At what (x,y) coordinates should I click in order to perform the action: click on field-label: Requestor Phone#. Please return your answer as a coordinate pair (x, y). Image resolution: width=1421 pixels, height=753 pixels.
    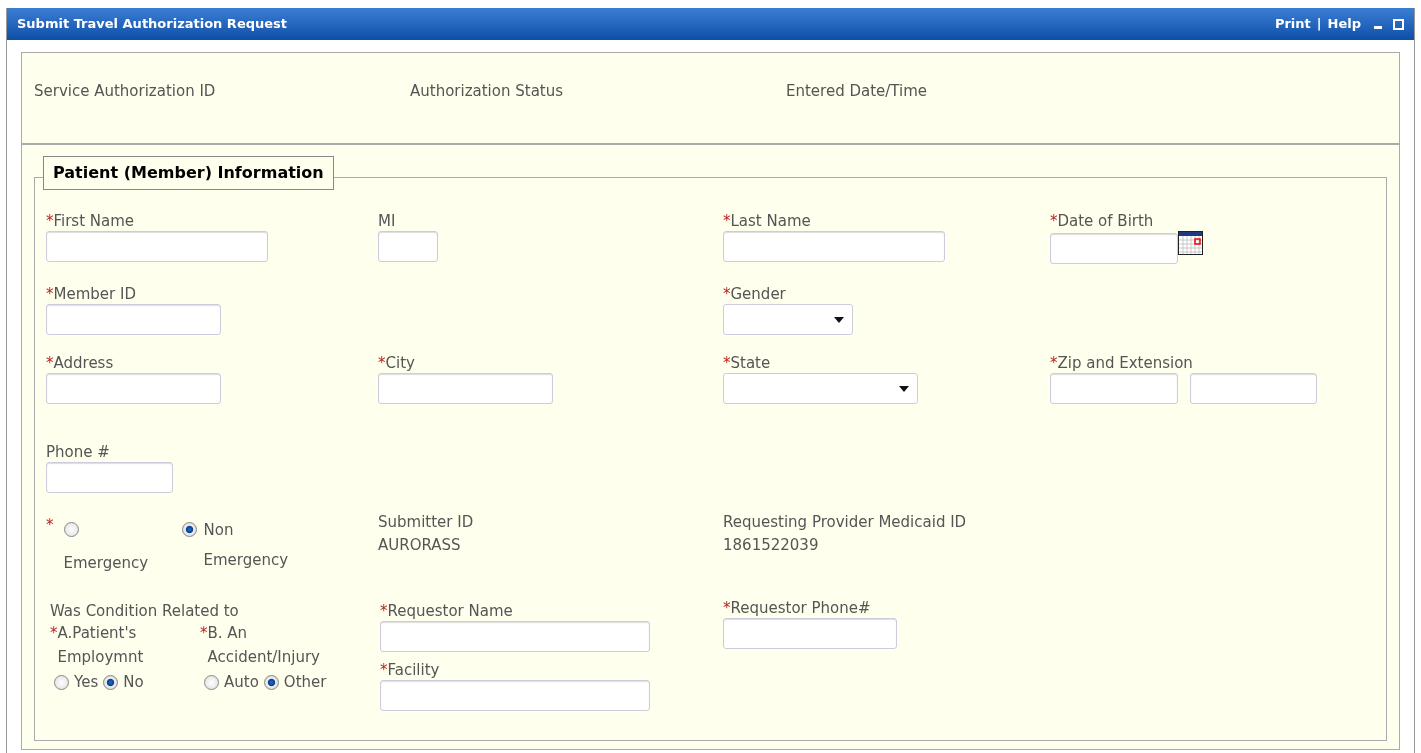
    Looking at the image, I should click on (800, 608).